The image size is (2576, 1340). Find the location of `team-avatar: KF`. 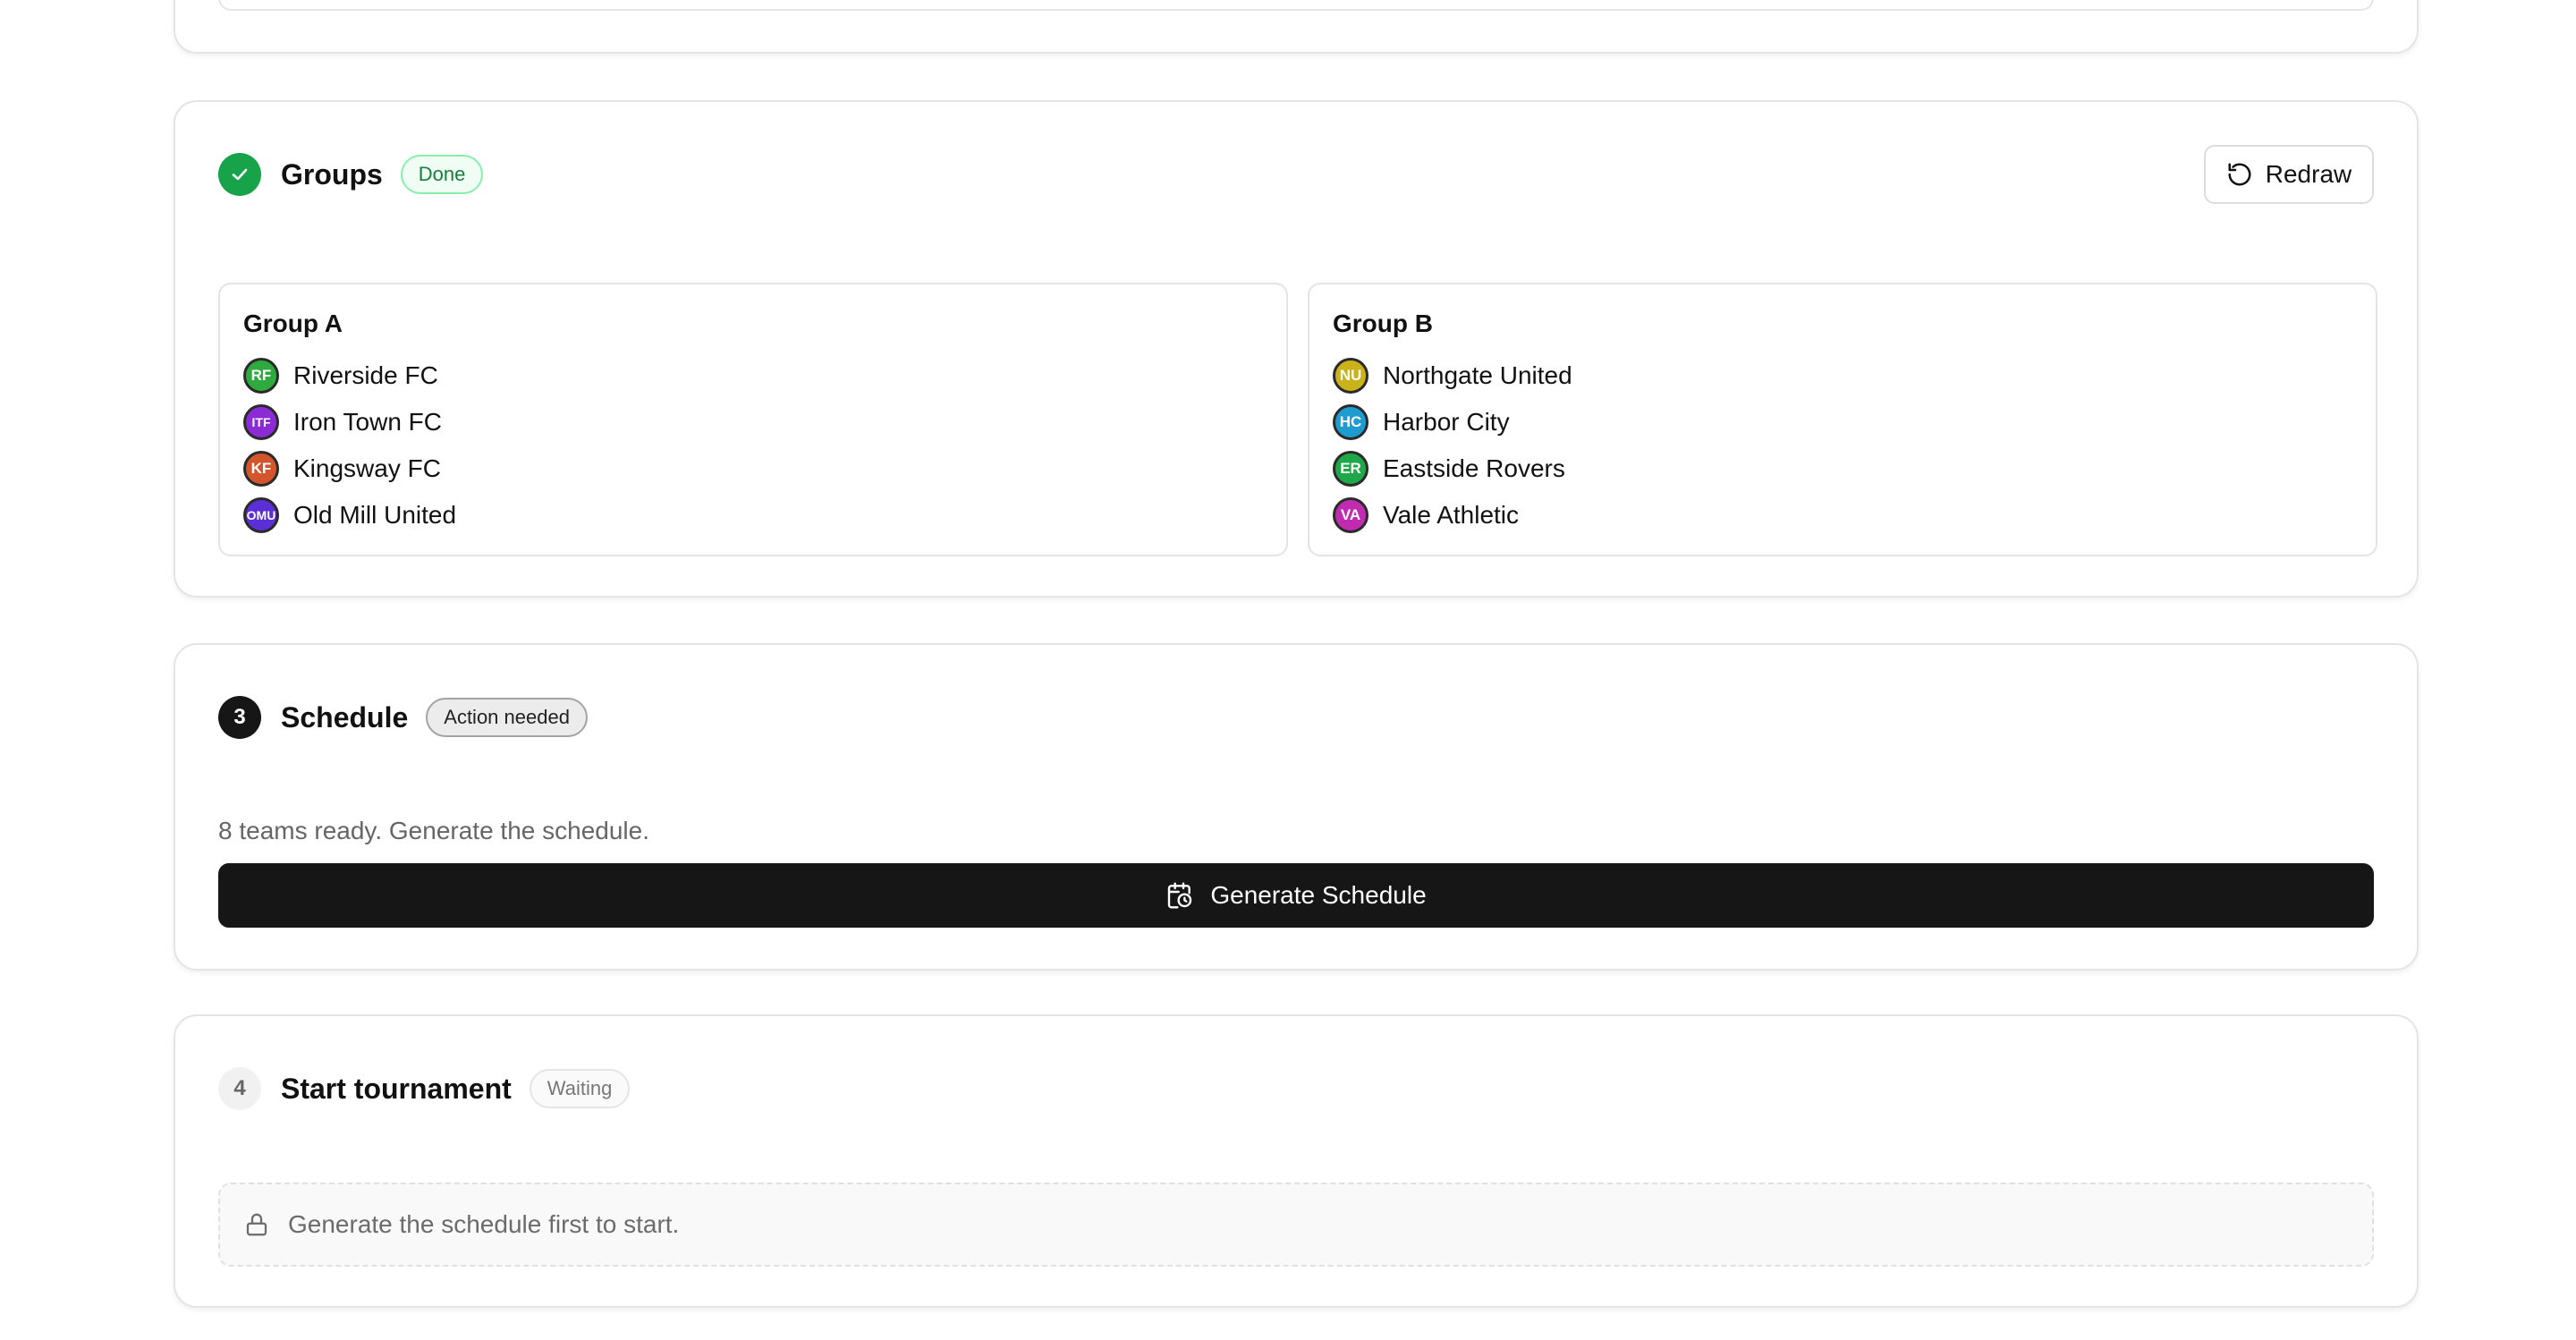

team-avatar: KF is located at coordinates (261, 469).